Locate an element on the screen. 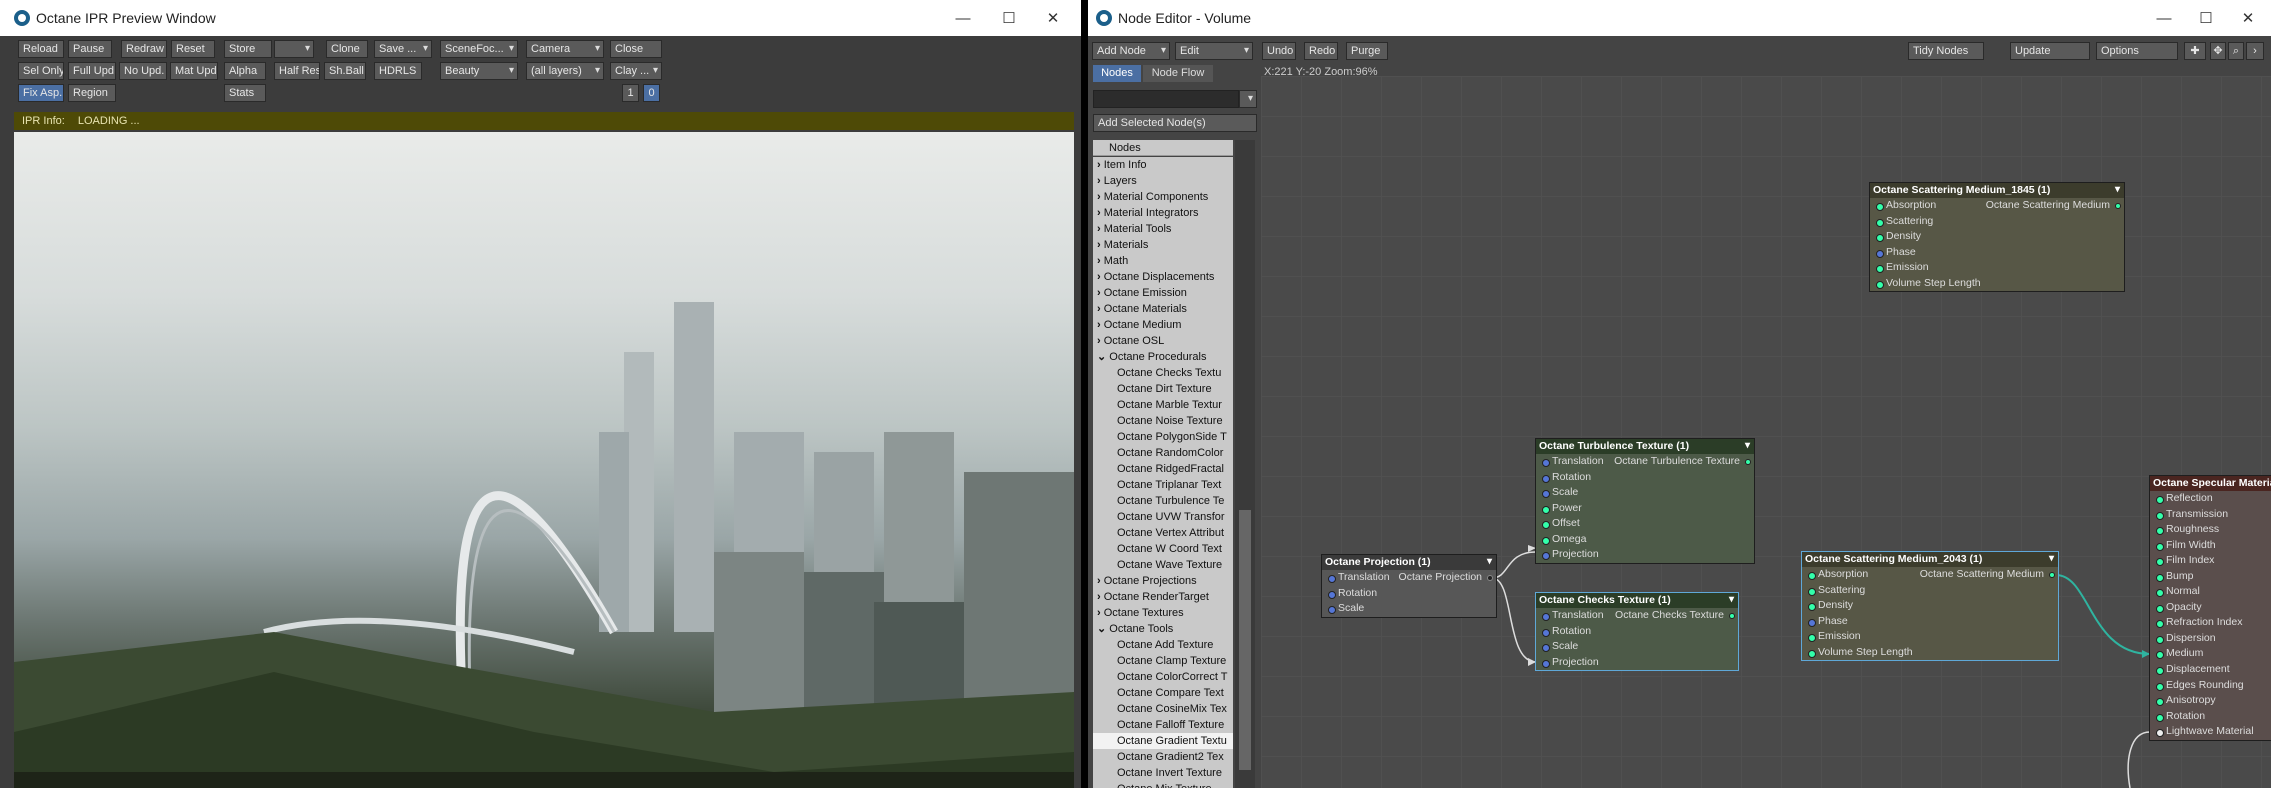 This screenshot has width=2271, height=788. tree-item: ⌄ Octane Procedurals is located at coordinates (1163, 357).